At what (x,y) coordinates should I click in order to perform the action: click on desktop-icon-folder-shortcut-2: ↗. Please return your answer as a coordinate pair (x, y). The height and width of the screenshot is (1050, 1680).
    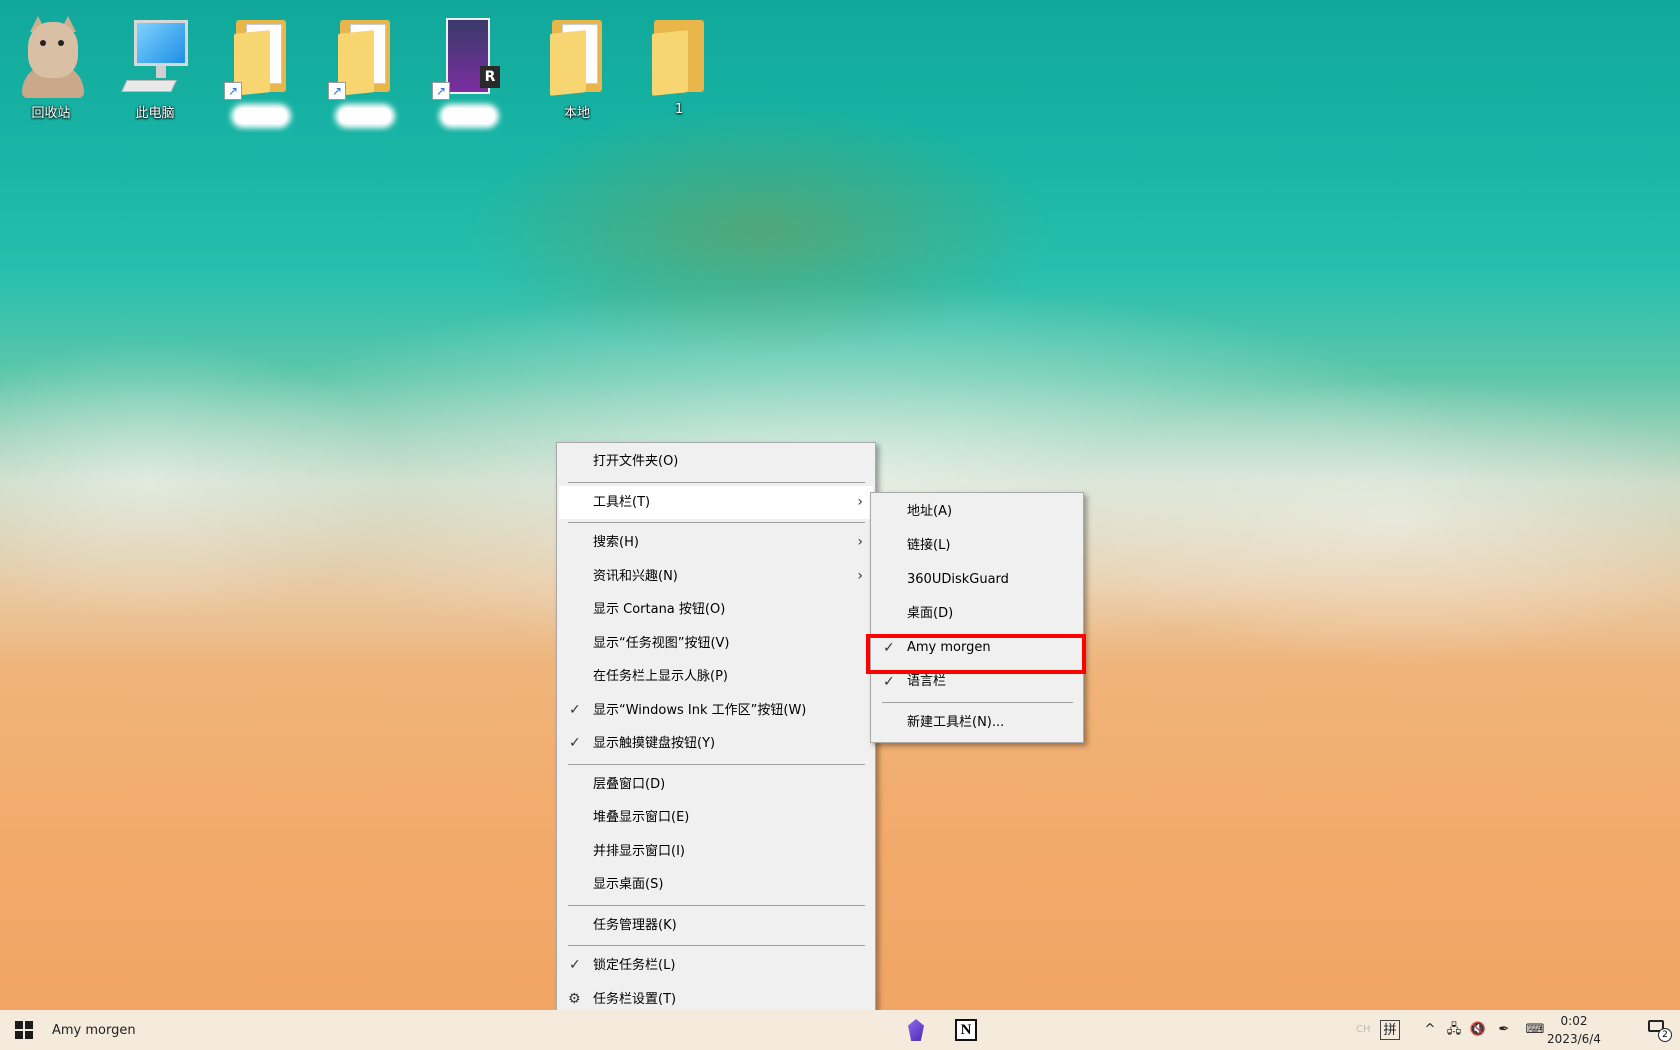
    Looking at the image, I should click on (365, 70).